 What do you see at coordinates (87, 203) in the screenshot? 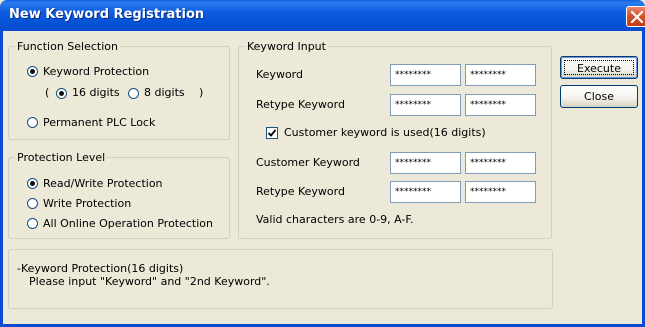
I see `write-protection-label: Write Protection` at bounding box center [87, 203].